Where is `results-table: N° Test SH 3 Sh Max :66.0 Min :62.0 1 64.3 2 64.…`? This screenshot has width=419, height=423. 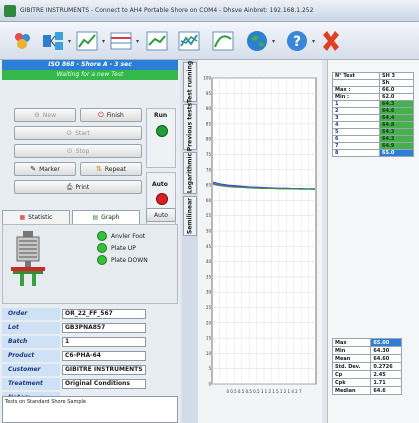
results-table: N° Test SH 3 Sh Max :66.0 Min :62.0 1 64.3 2 64.… is located at coordinates (372, 114).